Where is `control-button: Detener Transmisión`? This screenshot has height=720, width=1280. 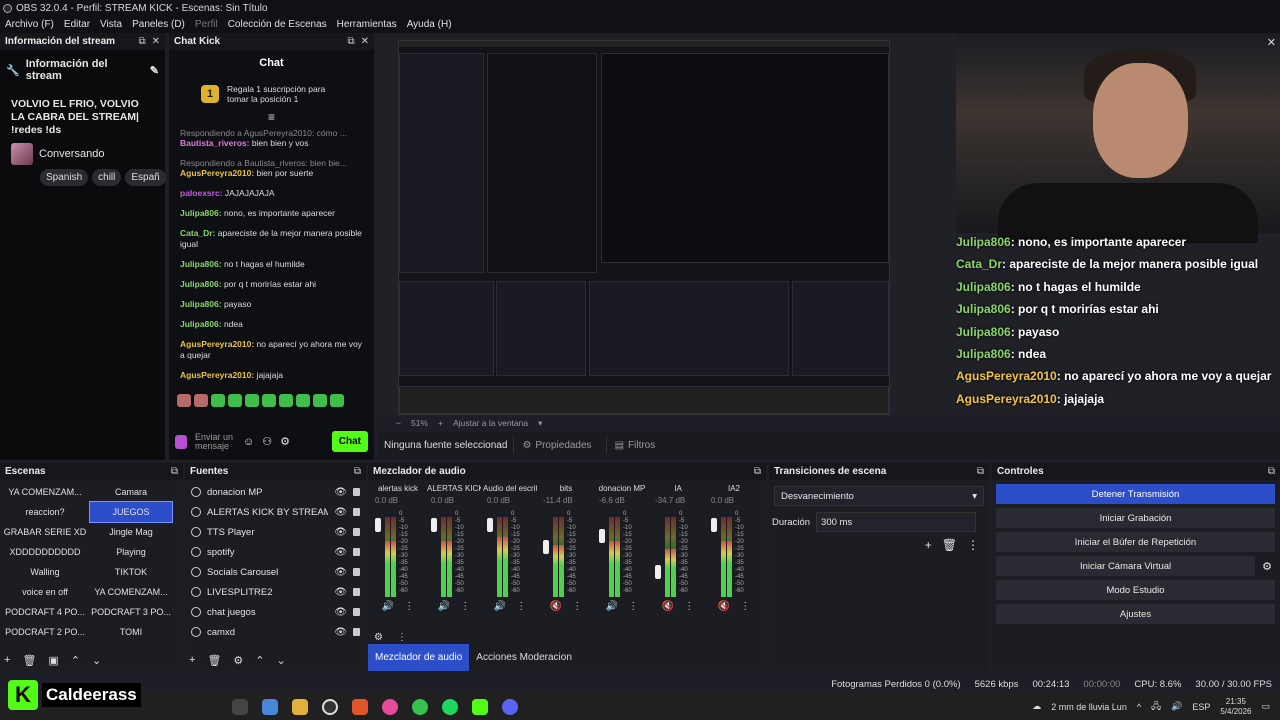
control-button: Detener Transmisión is located at coordinates (1135, 494).